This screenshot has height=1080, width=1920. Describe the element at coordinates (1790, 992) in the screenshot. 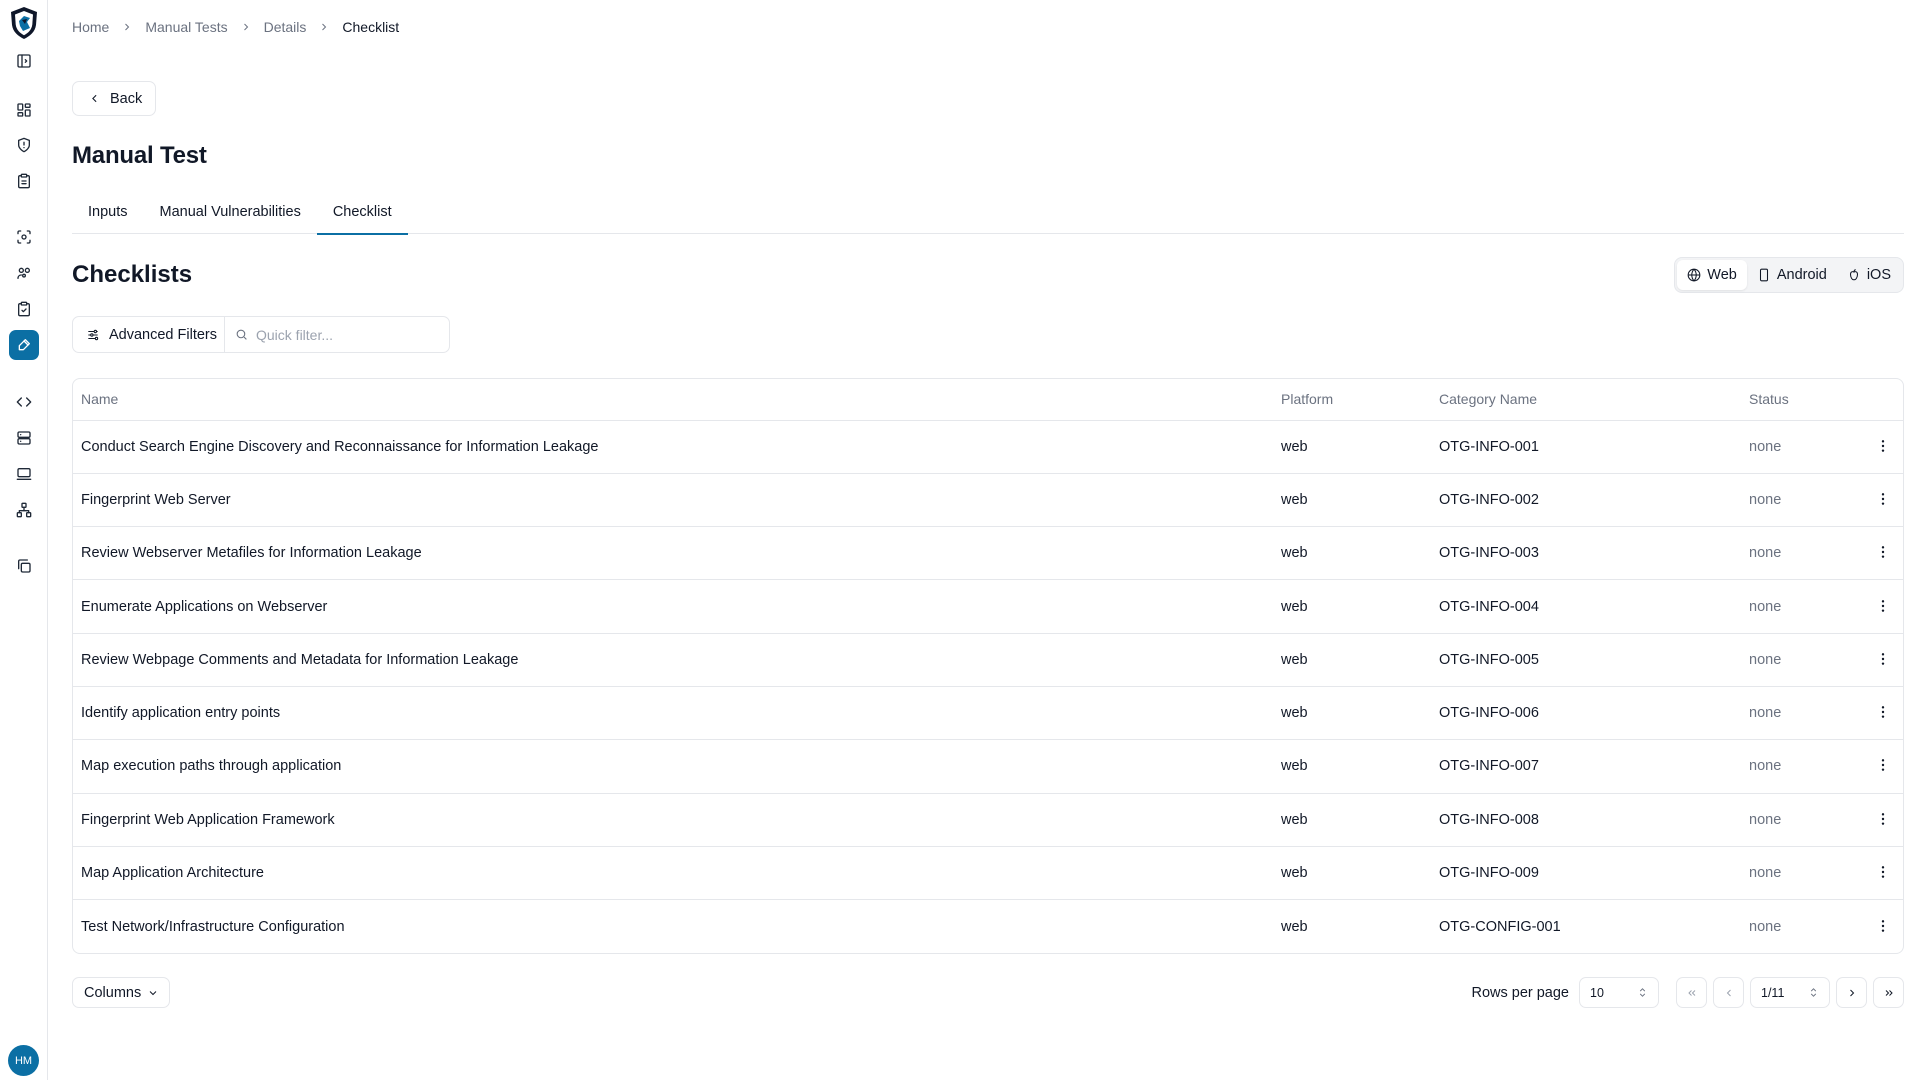

I see `page-select: 1/11` at that location.